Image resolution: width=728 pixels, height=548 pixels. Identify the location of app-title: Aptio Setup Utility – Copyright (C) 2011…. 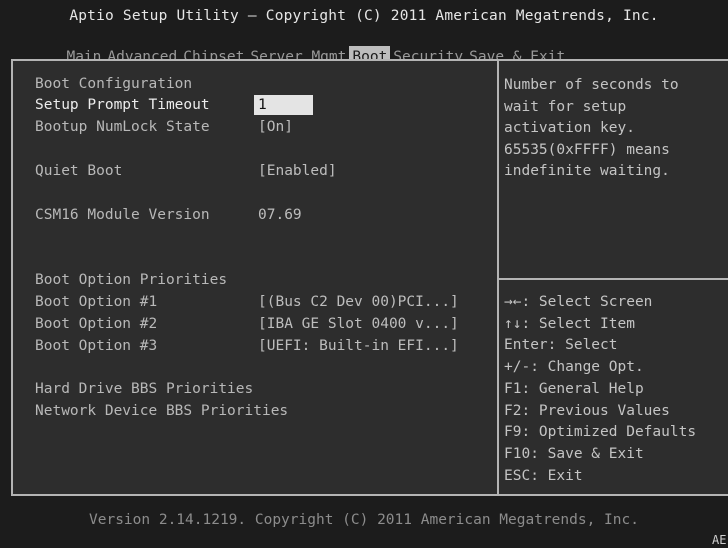
(364, 16).